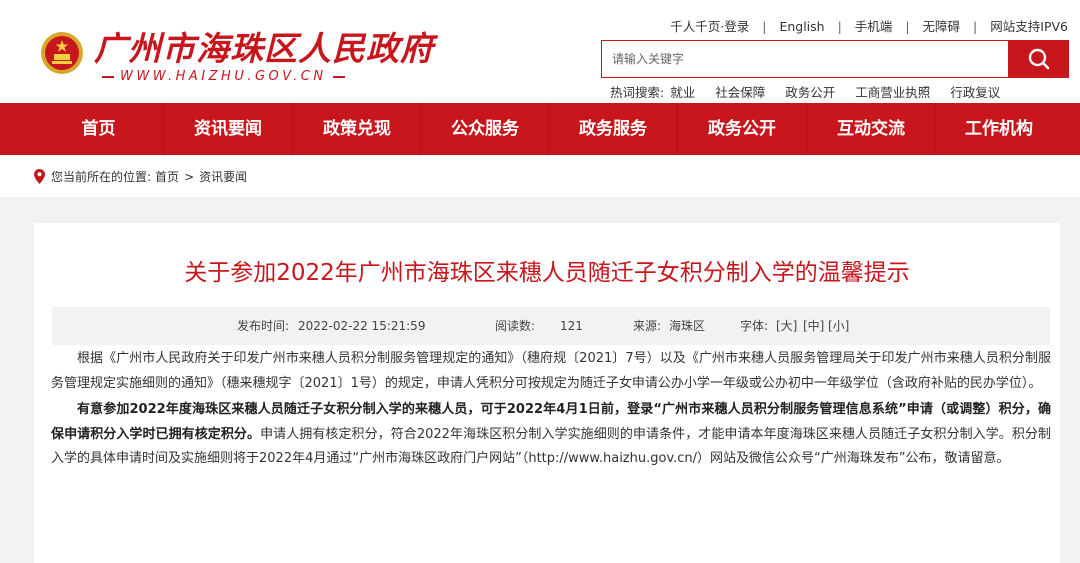 This screenshot has width=1080, height=563. Describe the element at coordinates (547, 273) in the screenshot. I see `article-title: 关于参加2022年广州市海珠区来穗人员随迁子女积分制入学的温馨提示` at that location.